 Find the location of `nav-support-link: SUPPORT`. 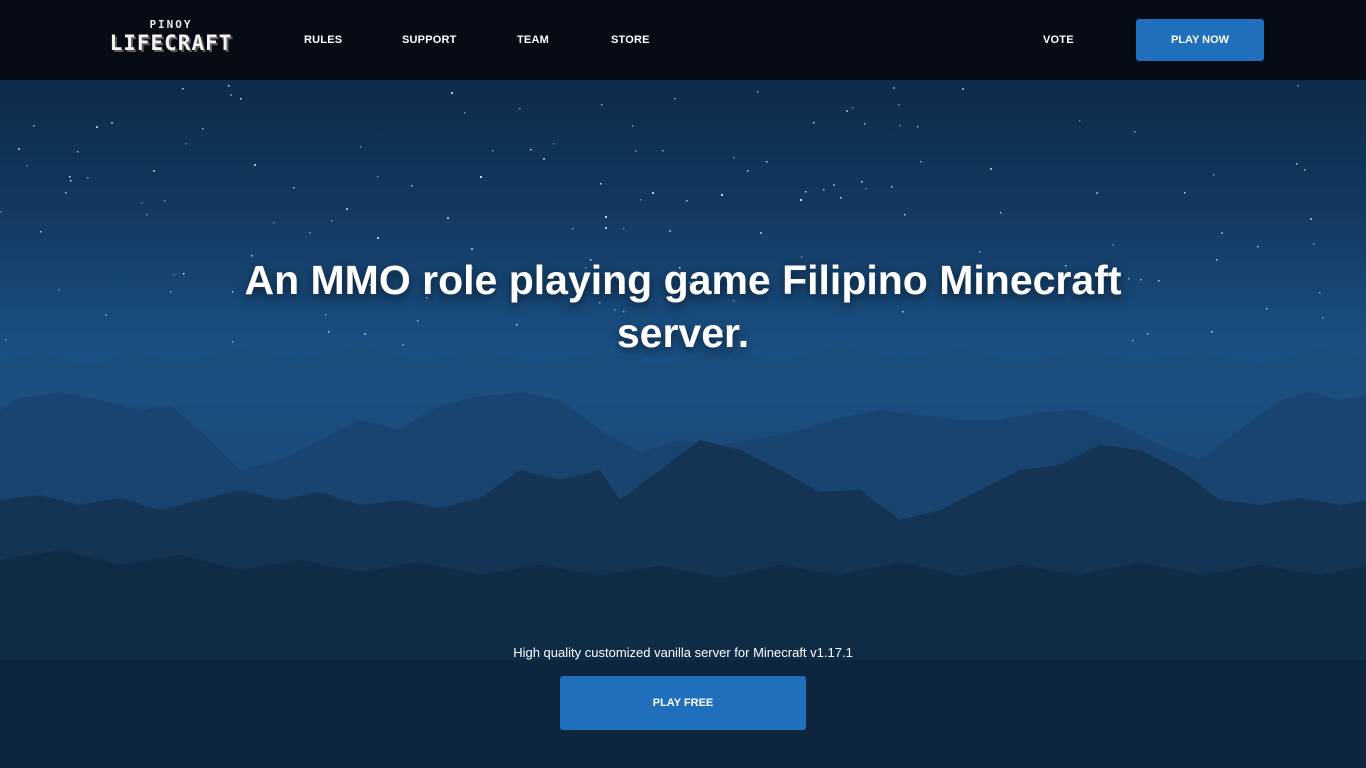

nav-support-link: SUPPORT is located at coordinates (429, 40).